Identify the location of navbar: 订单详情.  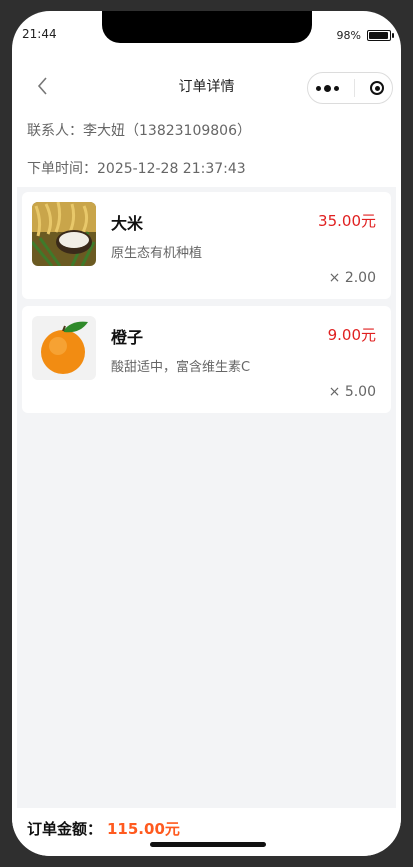
(206, 84).